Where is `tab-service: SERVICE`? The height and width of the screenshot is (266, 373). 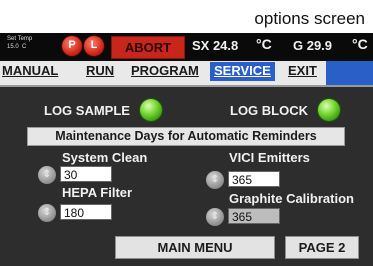
tab-service: SERVICE is located at coordinates (242, 71).